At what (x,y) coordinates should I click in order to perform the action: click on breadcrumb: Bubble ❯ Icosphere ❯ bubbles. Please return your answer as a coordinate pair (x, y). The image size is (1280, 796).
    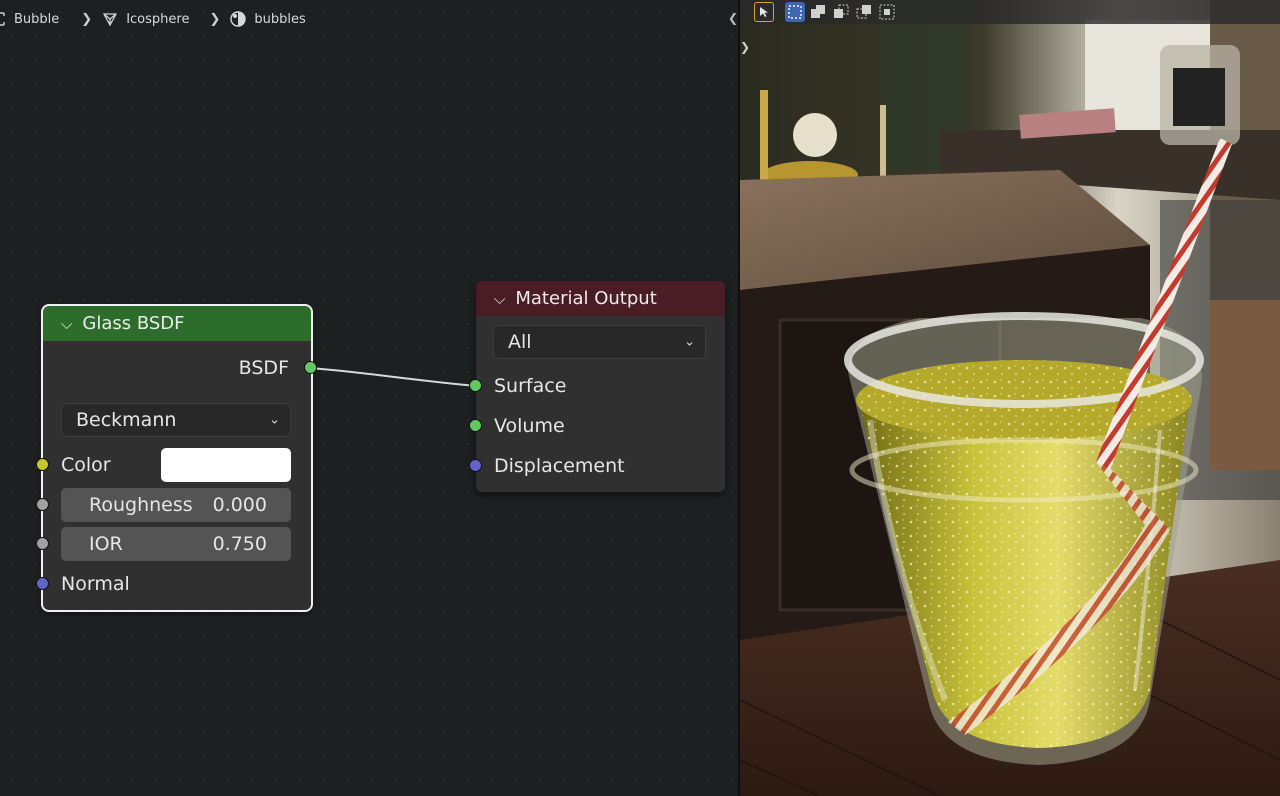
    Looking at the image, I should click on (369, 19).